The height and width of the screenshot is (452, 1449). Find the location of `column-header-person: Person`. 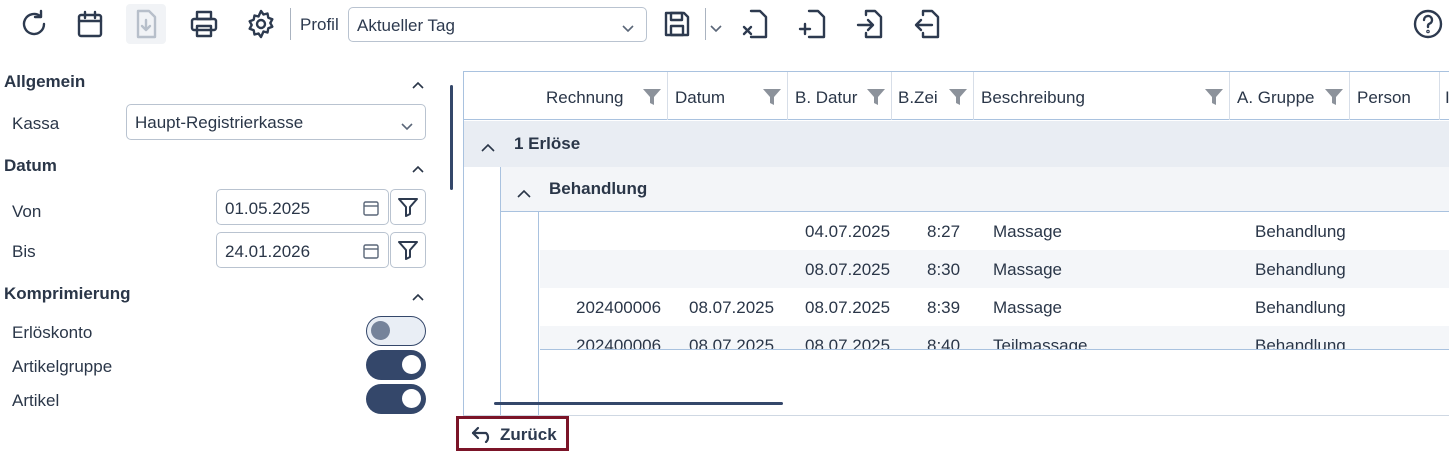

column-header-person: Person is located at coordinates (1395, 96).